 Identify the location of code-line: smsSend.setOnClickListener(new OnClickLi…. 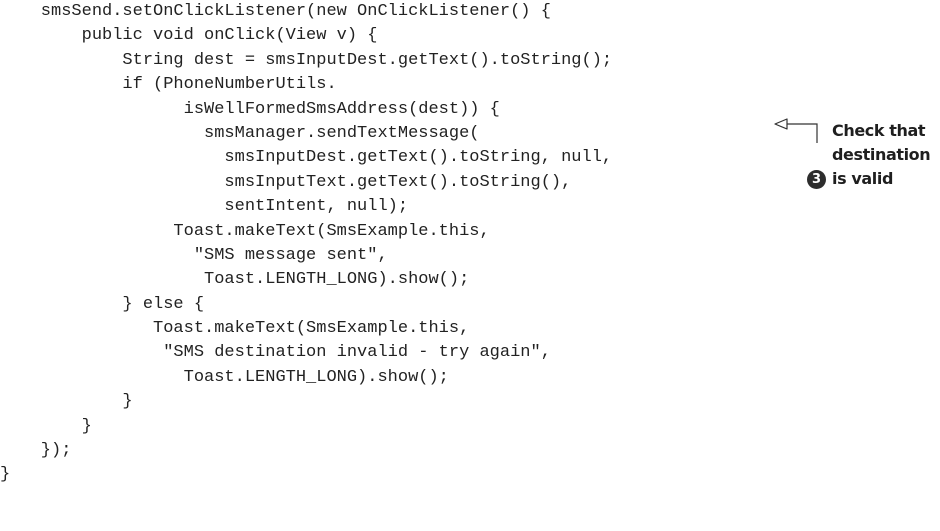
(275, 11).